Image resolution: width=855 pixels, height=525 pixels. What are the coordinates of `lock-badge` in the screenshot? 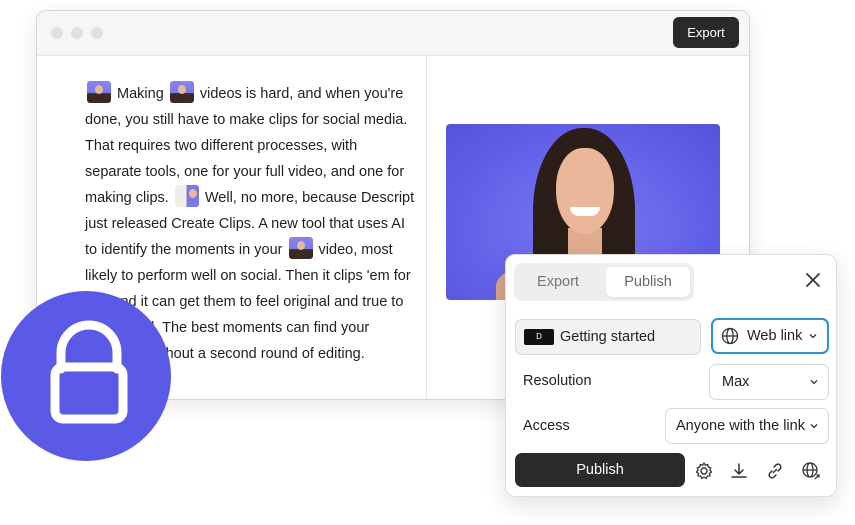 It's located at (86, 376).